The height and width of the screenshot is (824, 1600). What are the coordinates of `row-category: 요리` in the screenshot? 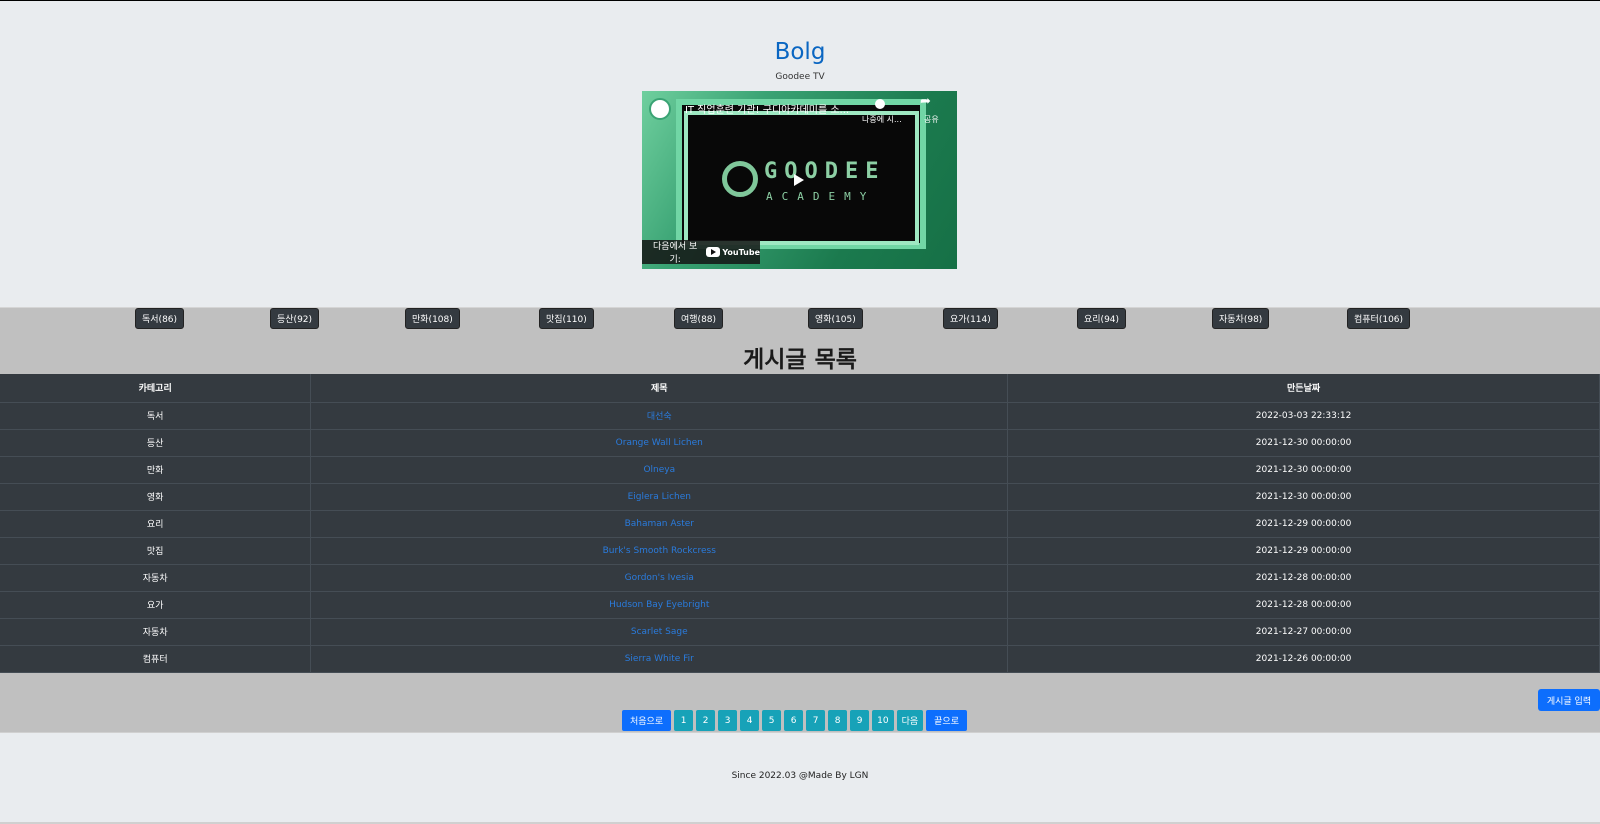 It's located at (156, 523).